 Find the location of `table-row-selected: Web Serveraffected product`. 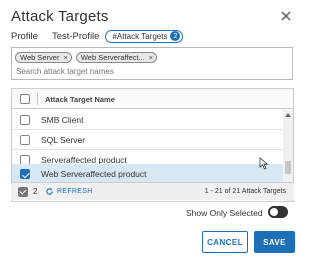

table-row-selected: Web Serveraffected product is located at coordinates (147, 174).